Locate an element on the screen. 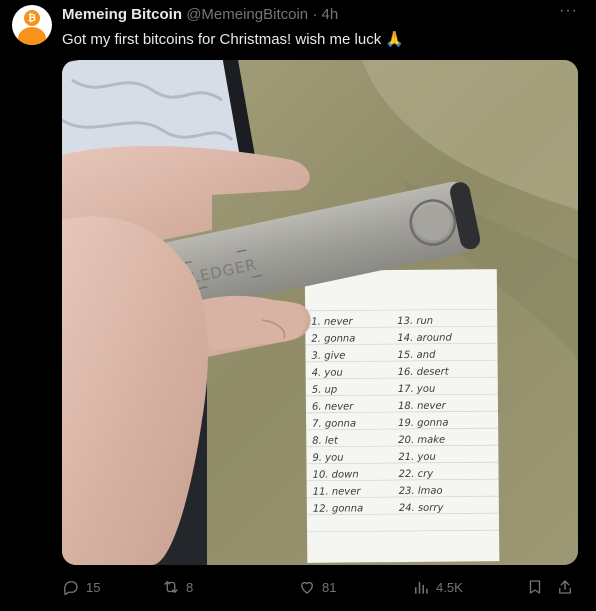  repost-button: 8 is located at coordinates (177, 587).